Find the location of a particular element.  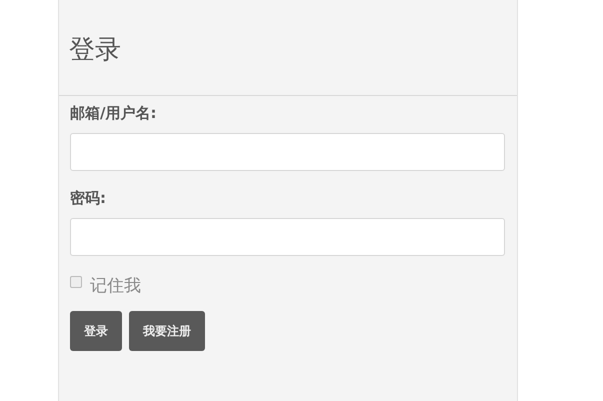

checkbox-label: 记住我 is located at coordinates (115, 286).